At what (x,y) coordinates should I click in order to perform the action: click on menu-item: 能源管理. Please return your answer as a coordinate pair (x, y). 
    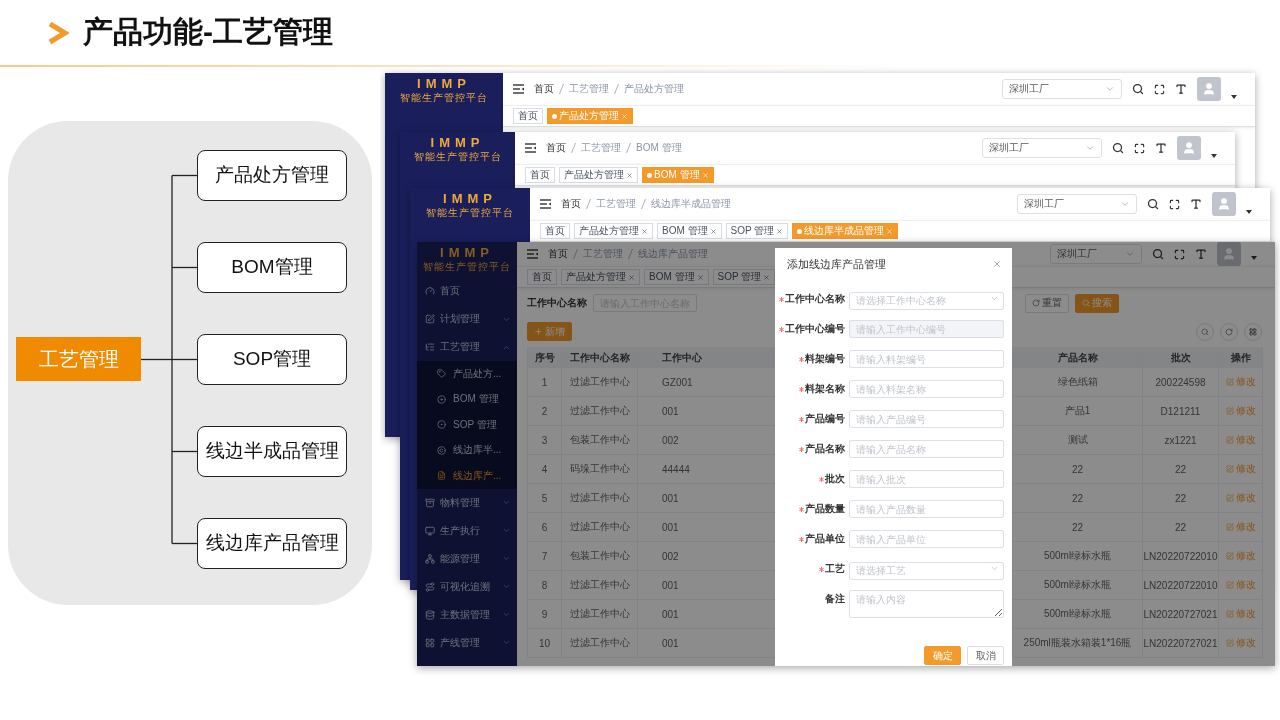
    Looking at the image, I should click on (468, 558).